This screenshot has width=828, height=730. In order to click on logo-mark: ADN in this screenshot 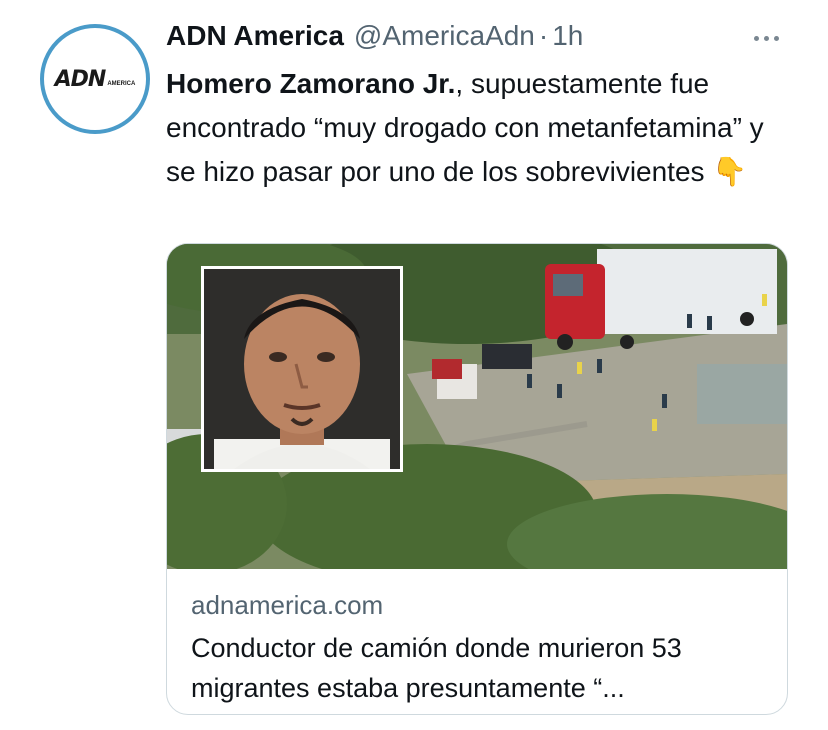, I will do `click(80, 79)`.